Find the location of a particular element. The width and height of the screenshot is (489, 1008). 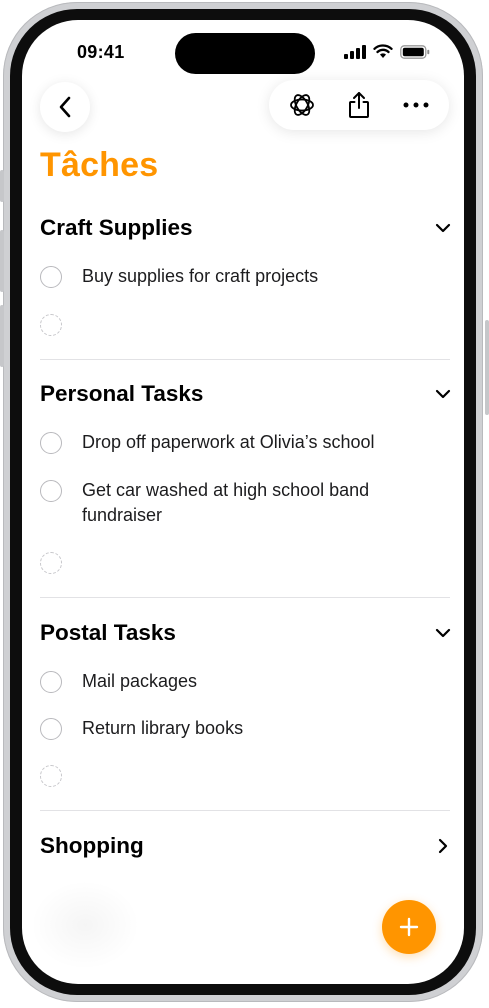

add-task-button is located at coordinates (409, 927).